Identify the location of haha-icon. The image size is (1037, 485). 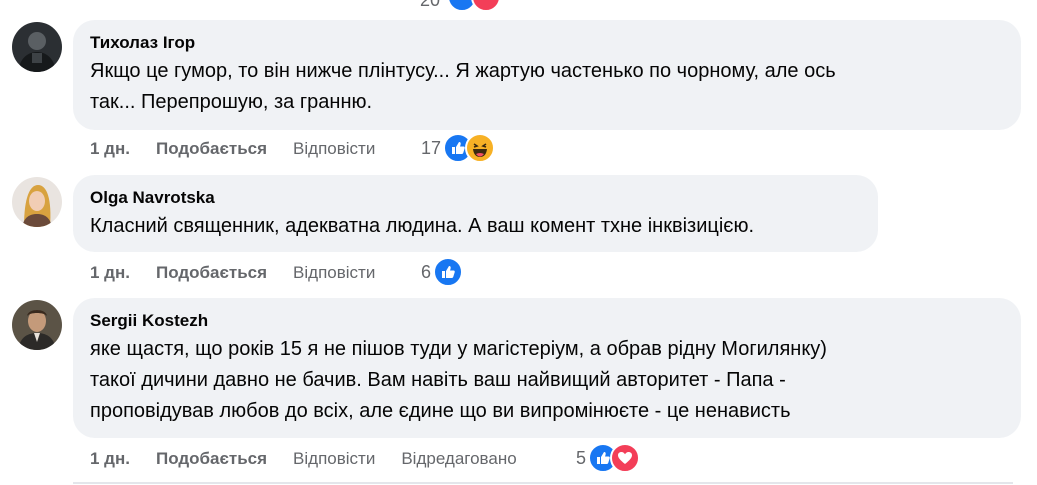
(480, 148).